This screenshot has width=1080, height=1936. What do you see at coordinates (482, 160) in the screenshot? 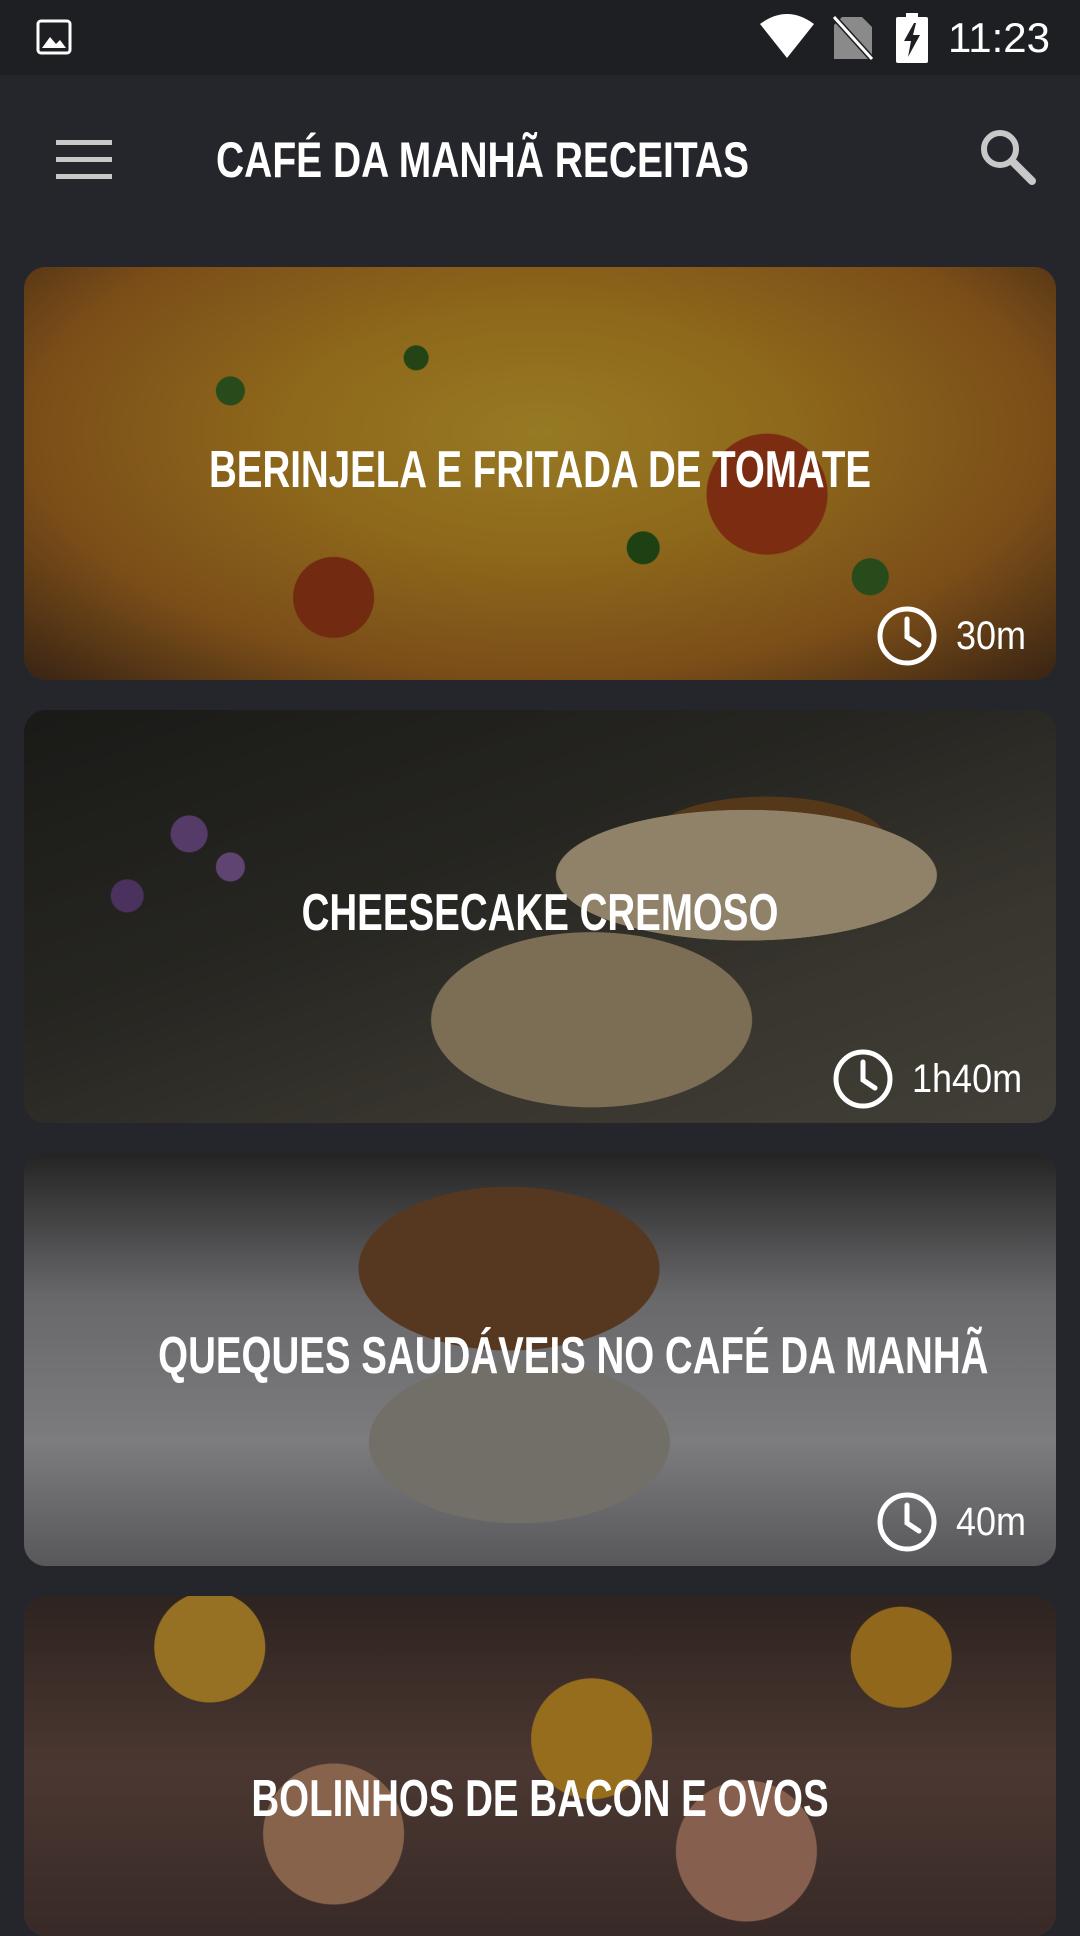
I see `app-title: CAFÉ DA MANHÃ RECEITAS` at bounding box center [482, 160].